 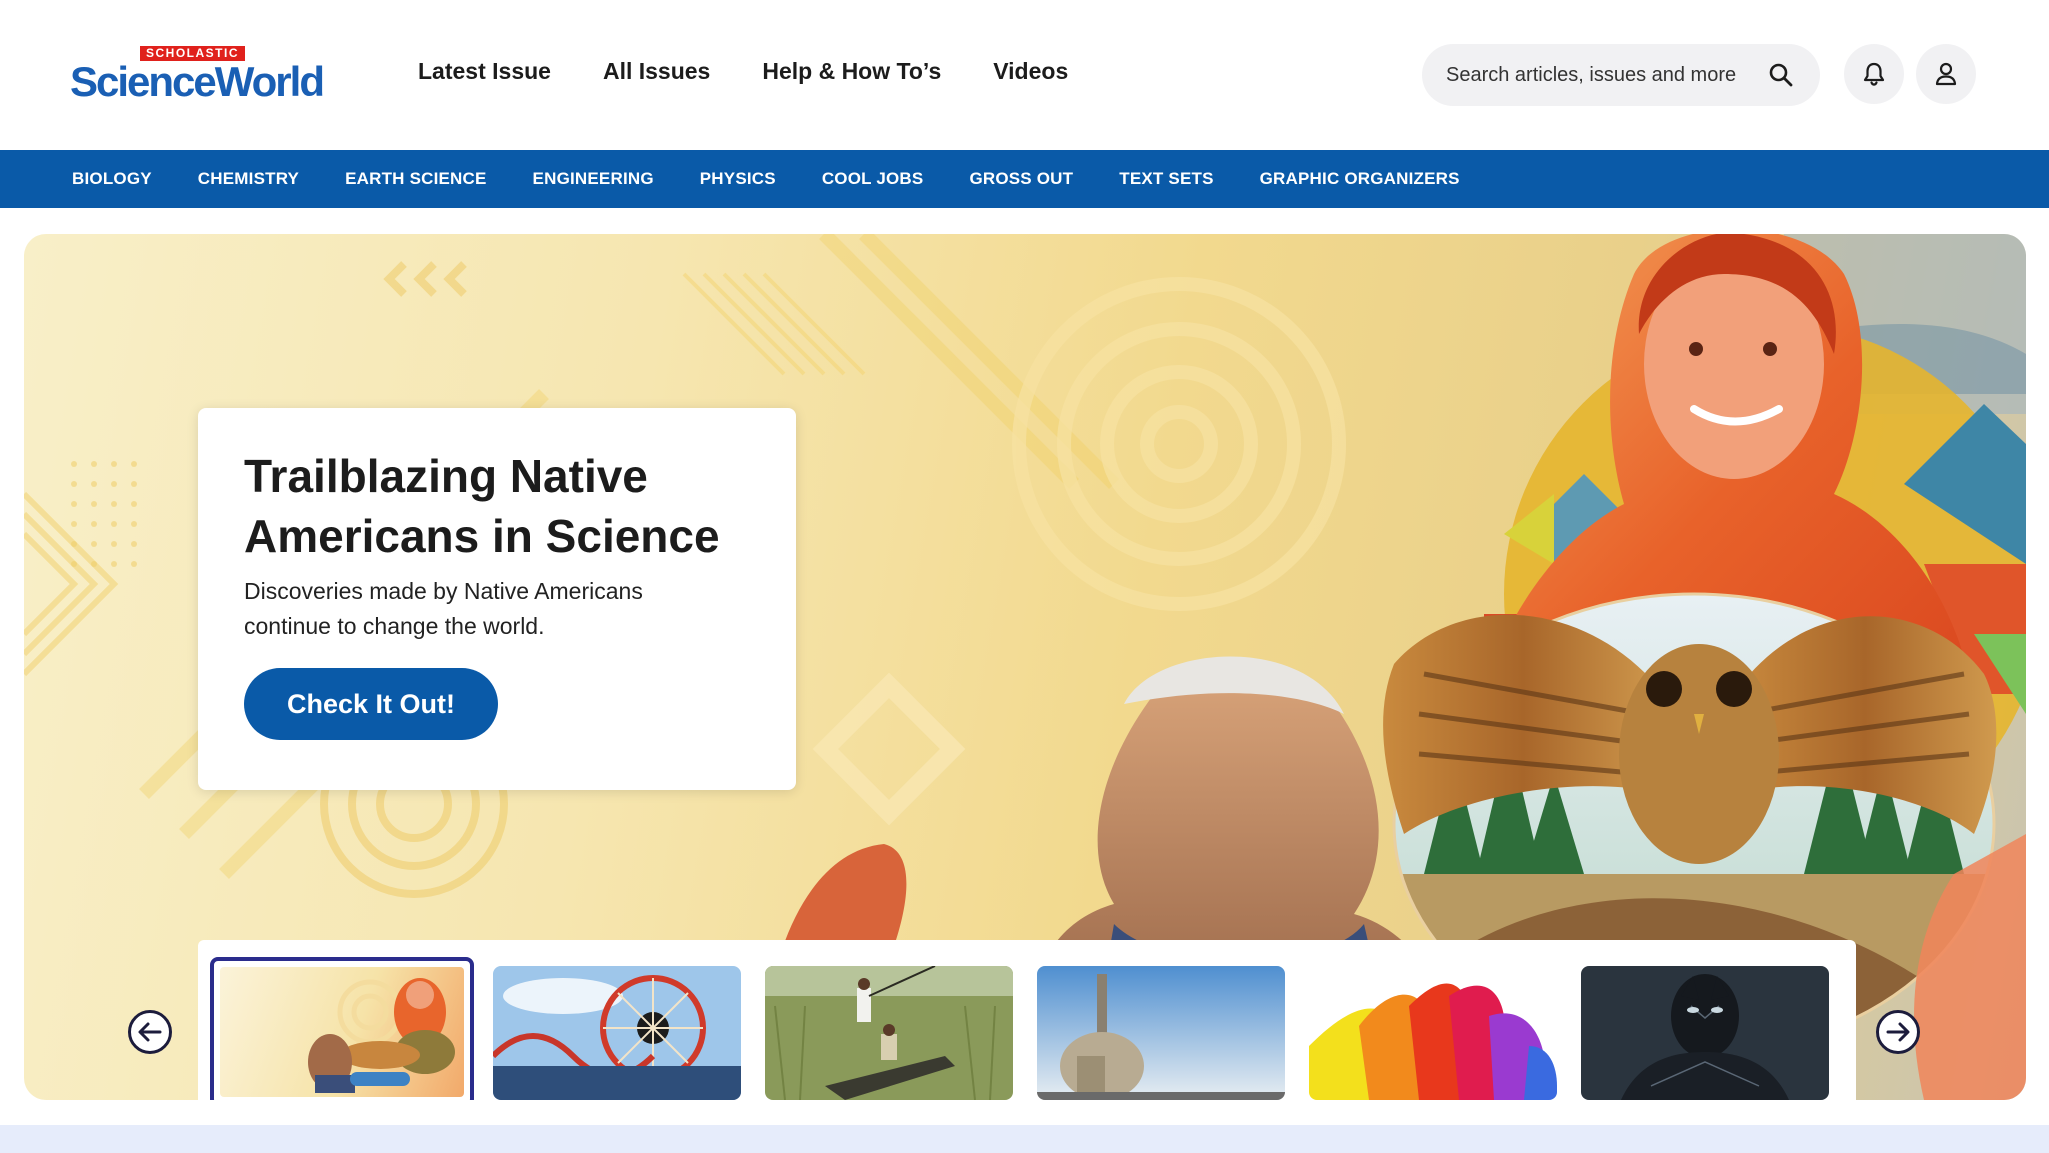 What do you see at coordinates (371, 704) in the screenshot?
I see `check-it-out-button: Check It Out!` at bounding box center [371, 704].